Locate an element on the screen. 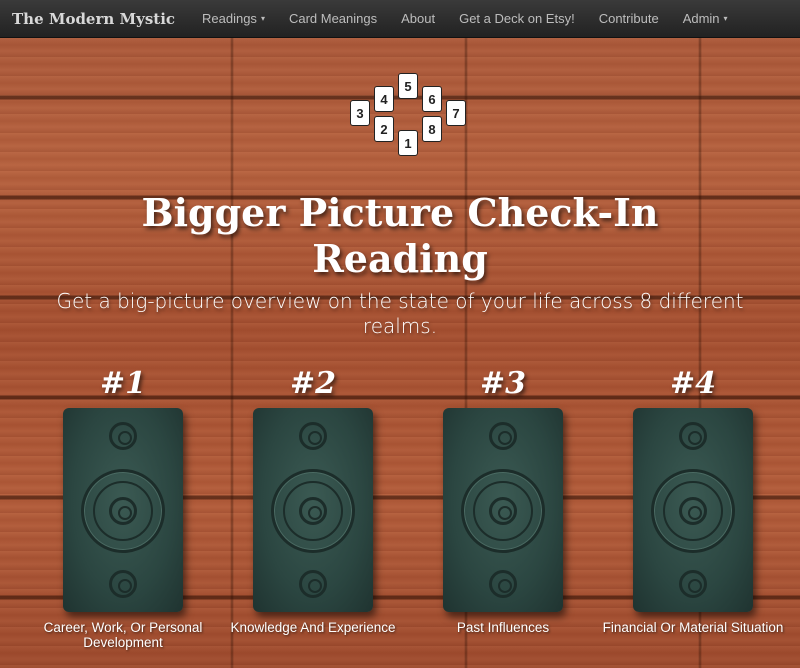 The height and width of the screenshot is (668, 800). card-number: #2 is located at coordinates (312, 383).